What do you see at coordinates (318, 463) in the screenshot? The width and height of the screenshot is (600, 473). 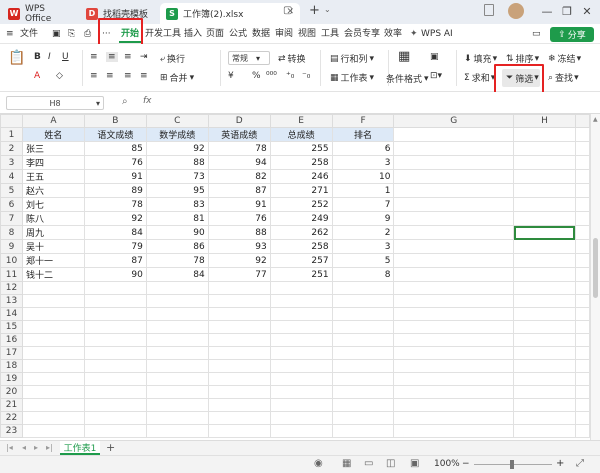 I see `eye-icon: ◉` at bounding box center [318, 463].